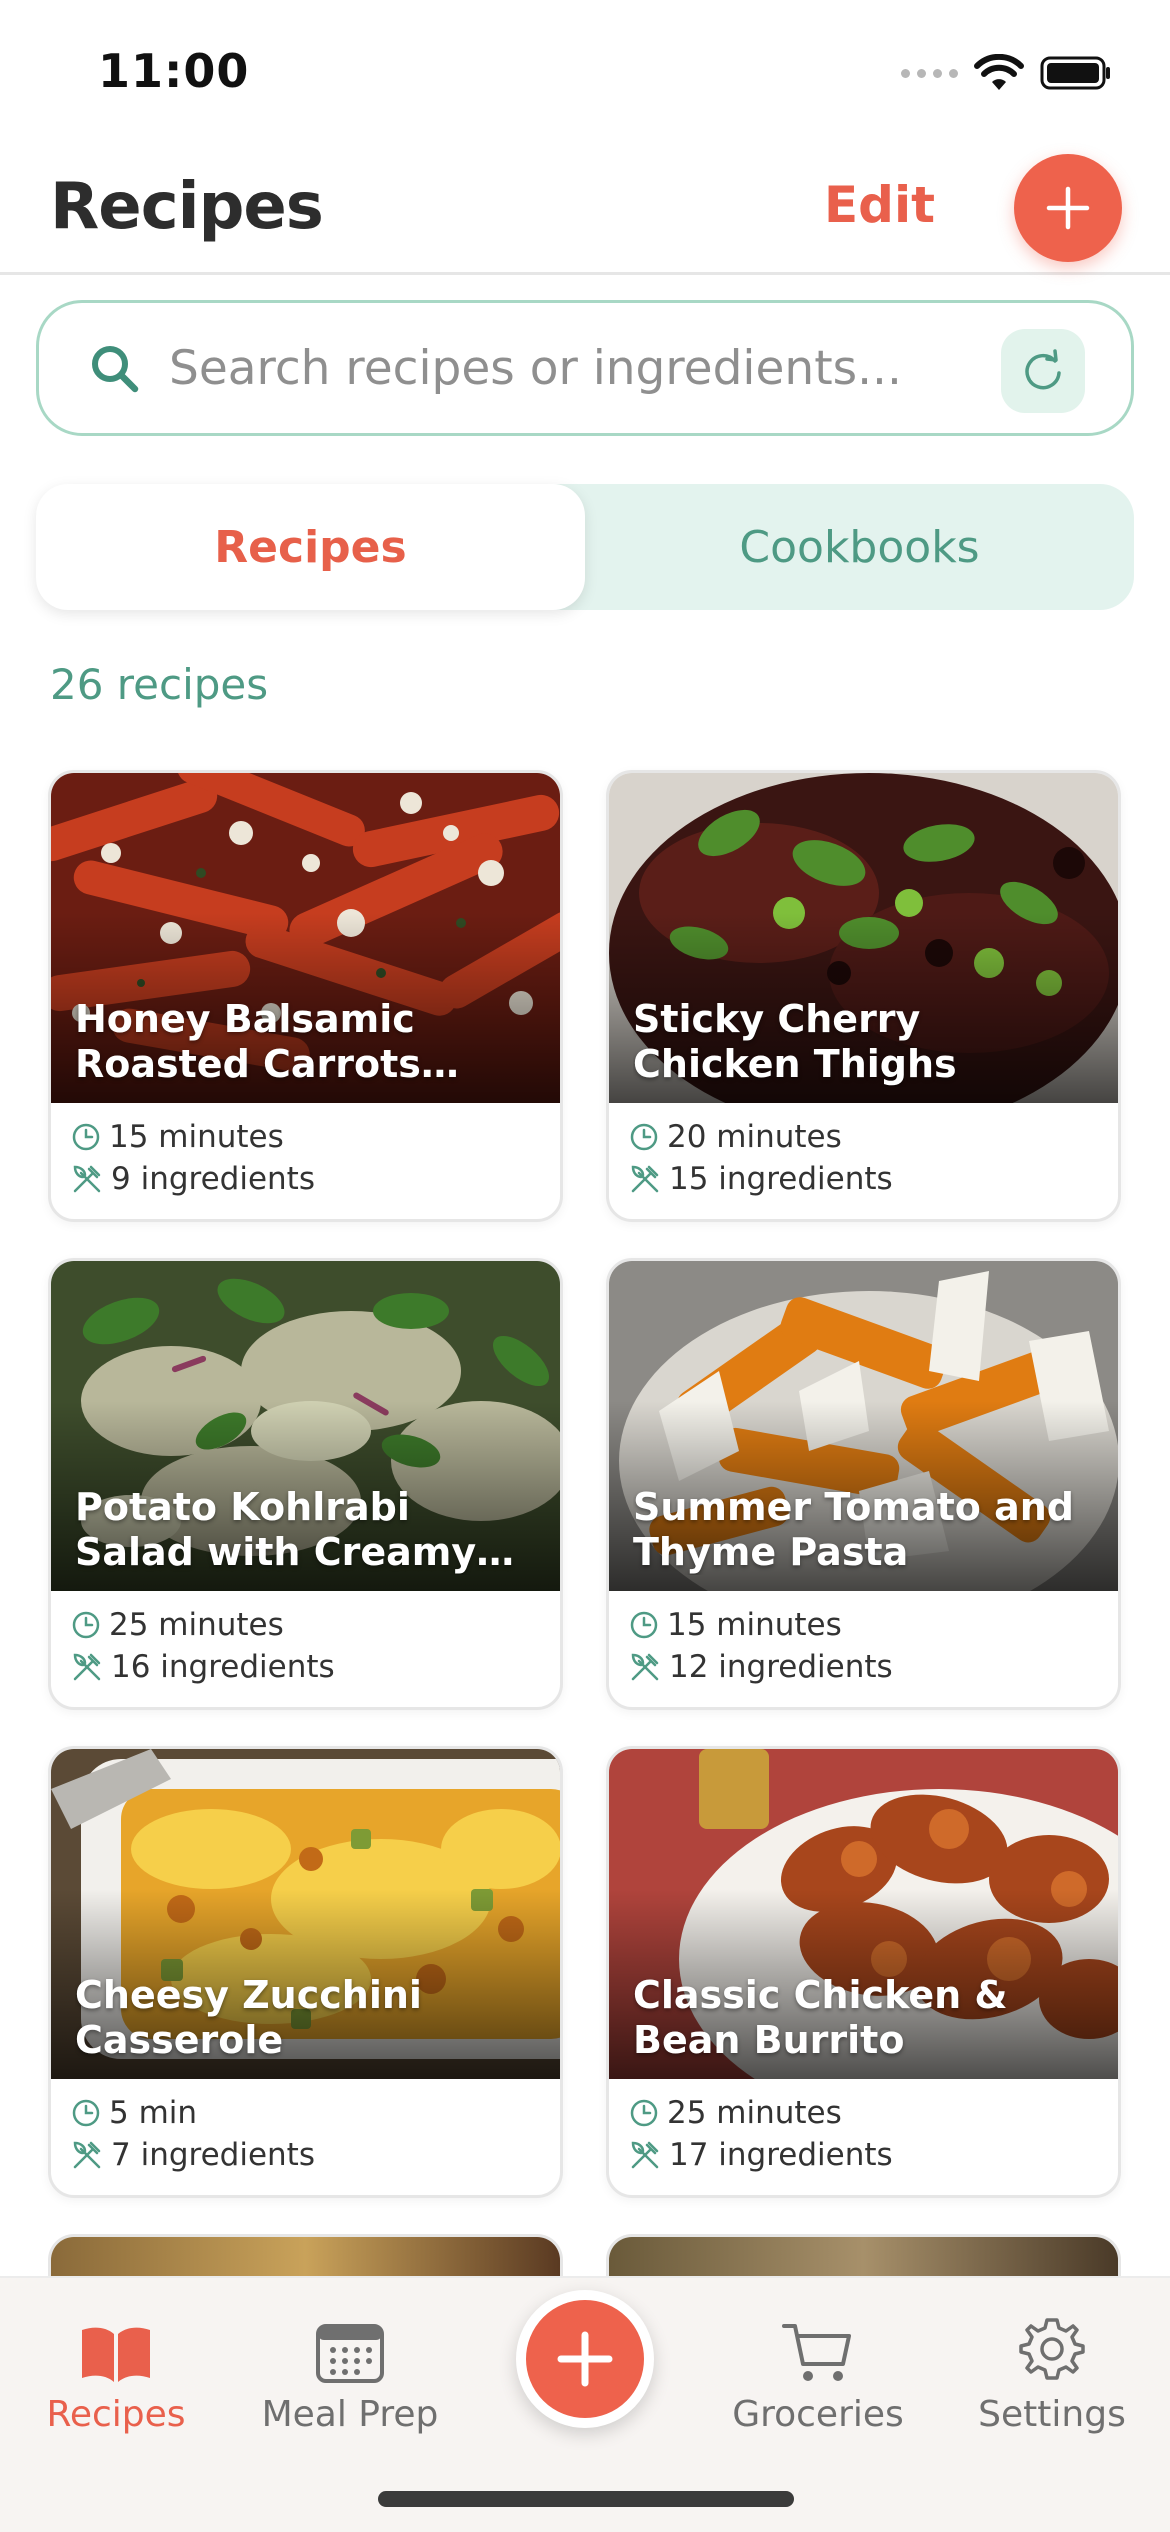  I want to click on segment-cookbooks: Cookbooks, so click(859, 547).